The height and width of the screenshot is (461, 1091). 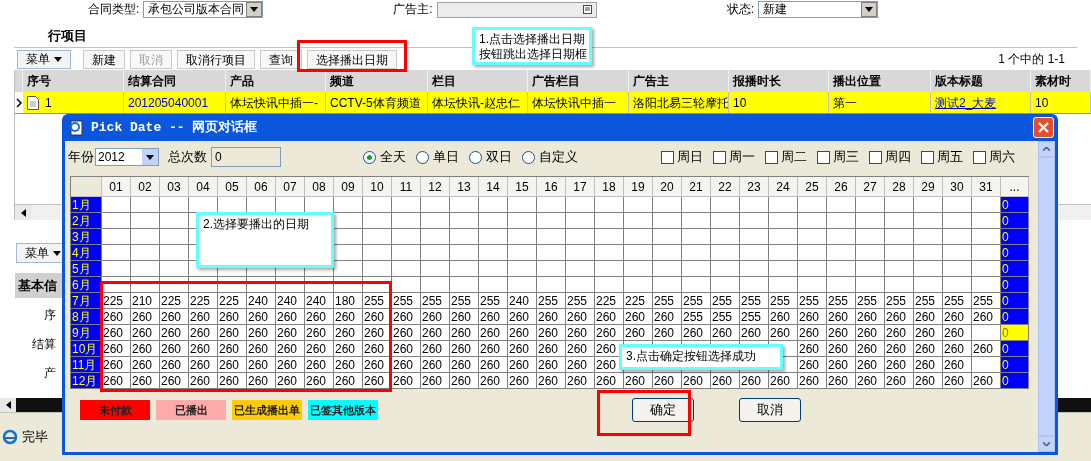 I want to click on toolbar-button: 选择播出日期, so click(x=352, y=59).